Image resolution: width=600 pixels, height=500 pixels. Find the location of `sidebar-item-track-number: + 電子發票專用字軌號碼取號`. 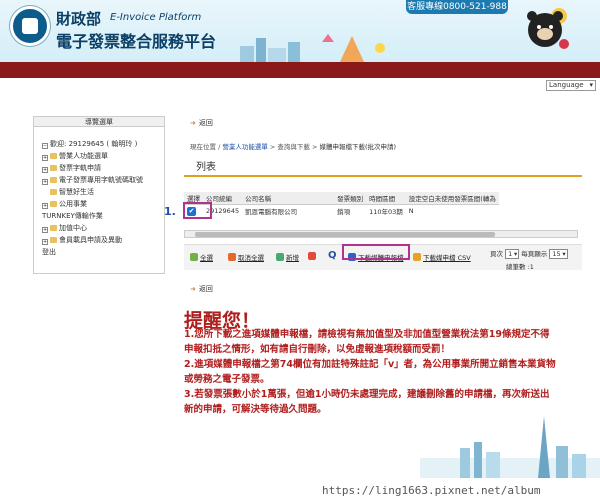

sidebar-item-track-number: + 電子發票專用字軌號碼取號 is located at coordinates (92, 180).